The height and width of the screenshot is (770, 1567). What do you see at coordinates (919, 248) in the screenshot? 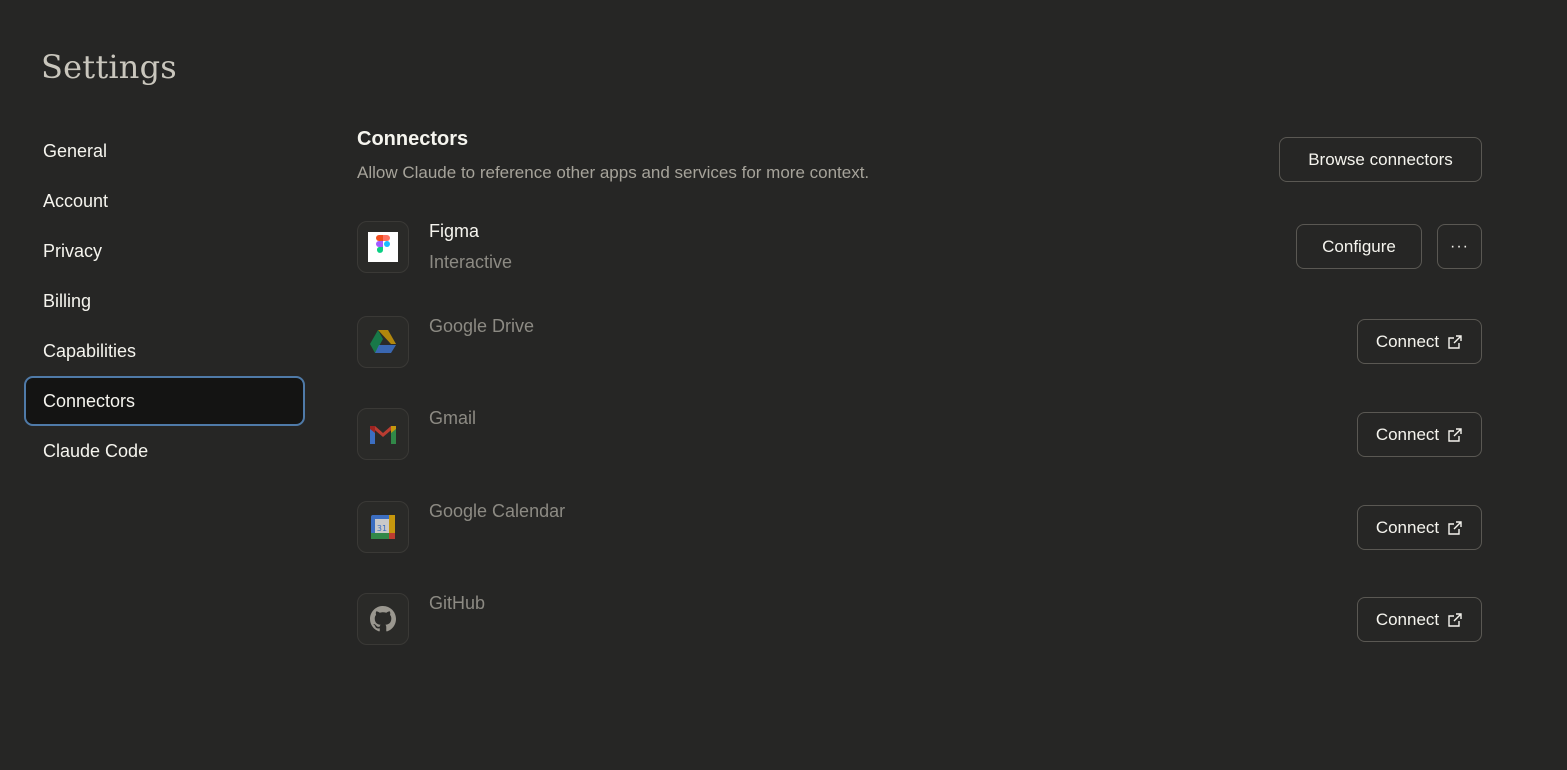
I see `connector-row-figma: Figma Interactive Configure ···` at bounding box center [919, 248].